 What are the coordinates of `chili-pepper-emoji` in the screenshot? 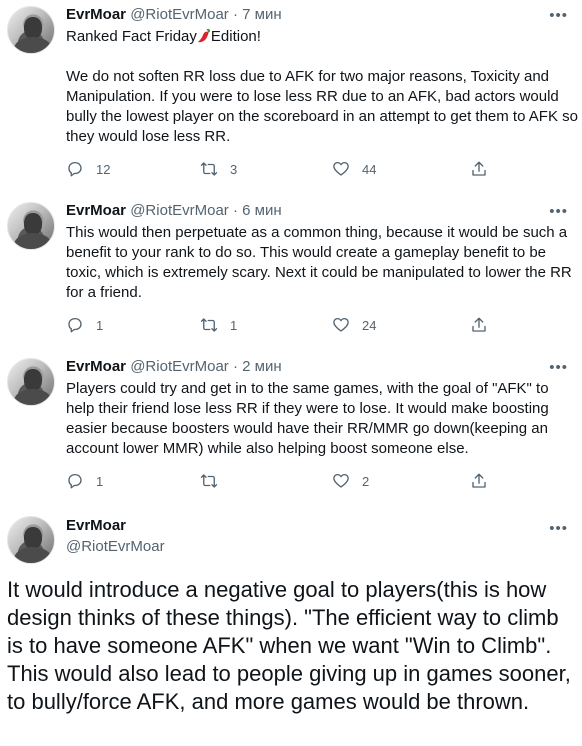 It's located at (203, 35).